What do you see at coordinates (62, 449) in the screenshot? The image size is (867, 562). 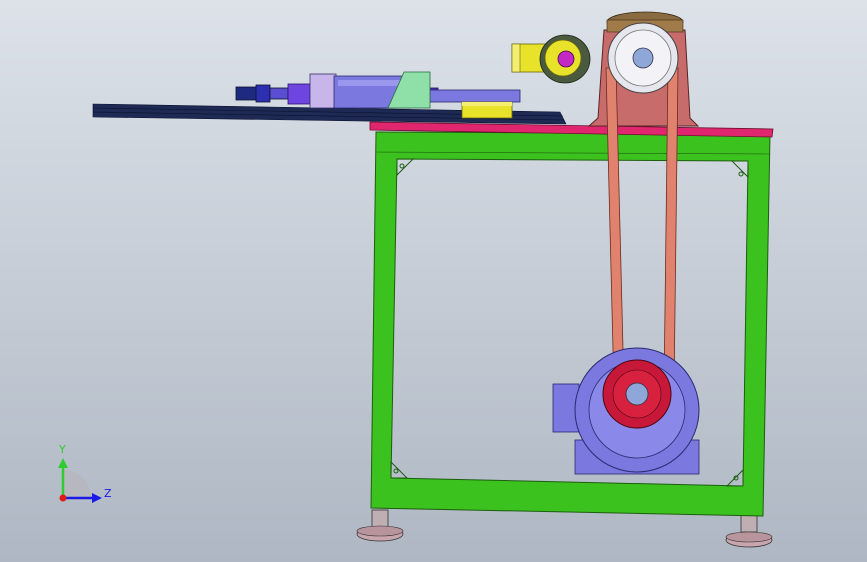 I see `y-axis-label: Y` at bounding box center [62, 449].